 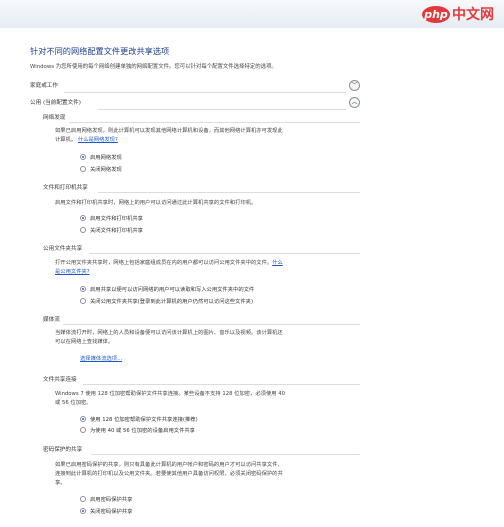 I want to click on radio-enable-file-printer-sharing: 启用文件和打印机共享, so click(x=111, y=218).